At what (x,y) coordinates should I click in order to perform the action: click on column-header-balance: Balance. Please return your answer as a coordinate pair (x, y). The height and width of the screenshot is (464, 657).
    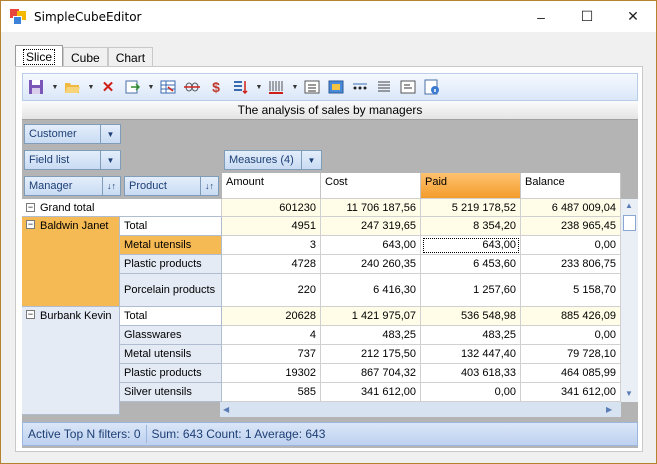
    Looking at the image, I should click on (571, 186).